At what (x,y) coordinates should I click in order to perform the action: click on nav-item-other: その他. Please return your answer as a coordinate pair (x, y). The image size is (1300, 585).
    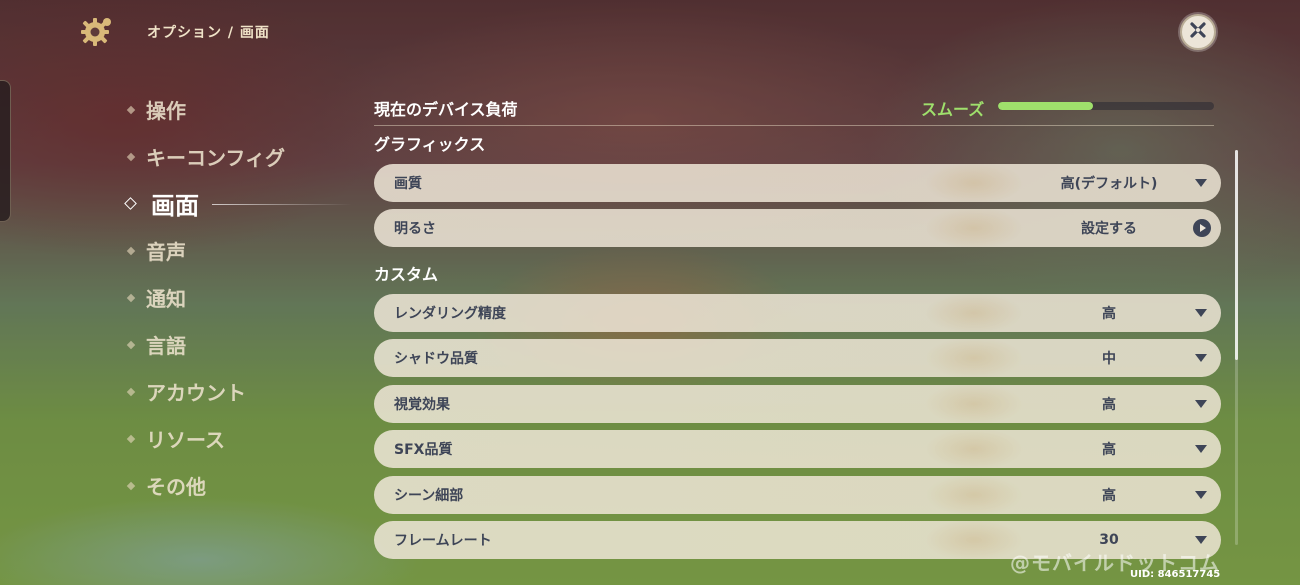
    Looking at the image, I should click on (205, 485).